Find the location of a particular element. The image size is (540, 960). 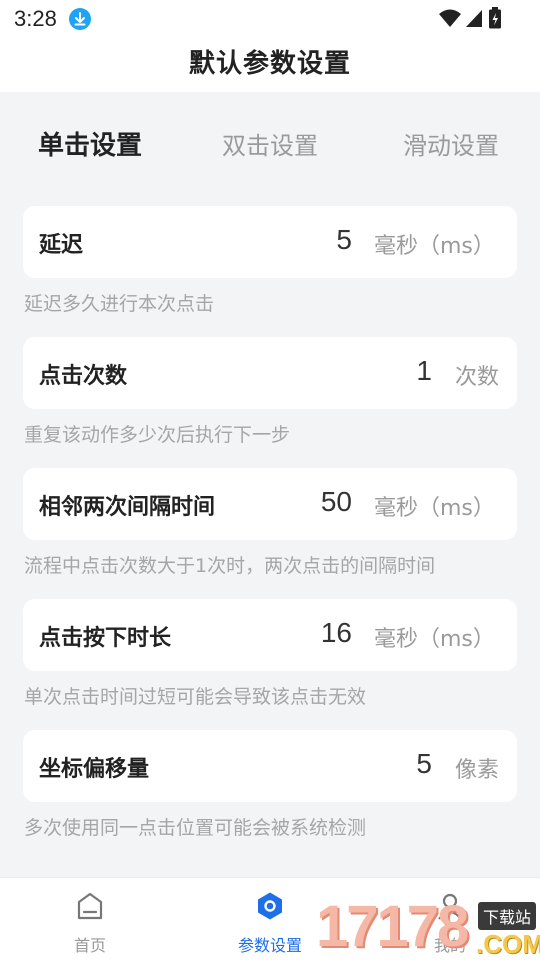

nav-label: 首页 is located at coordinates (89, 945).